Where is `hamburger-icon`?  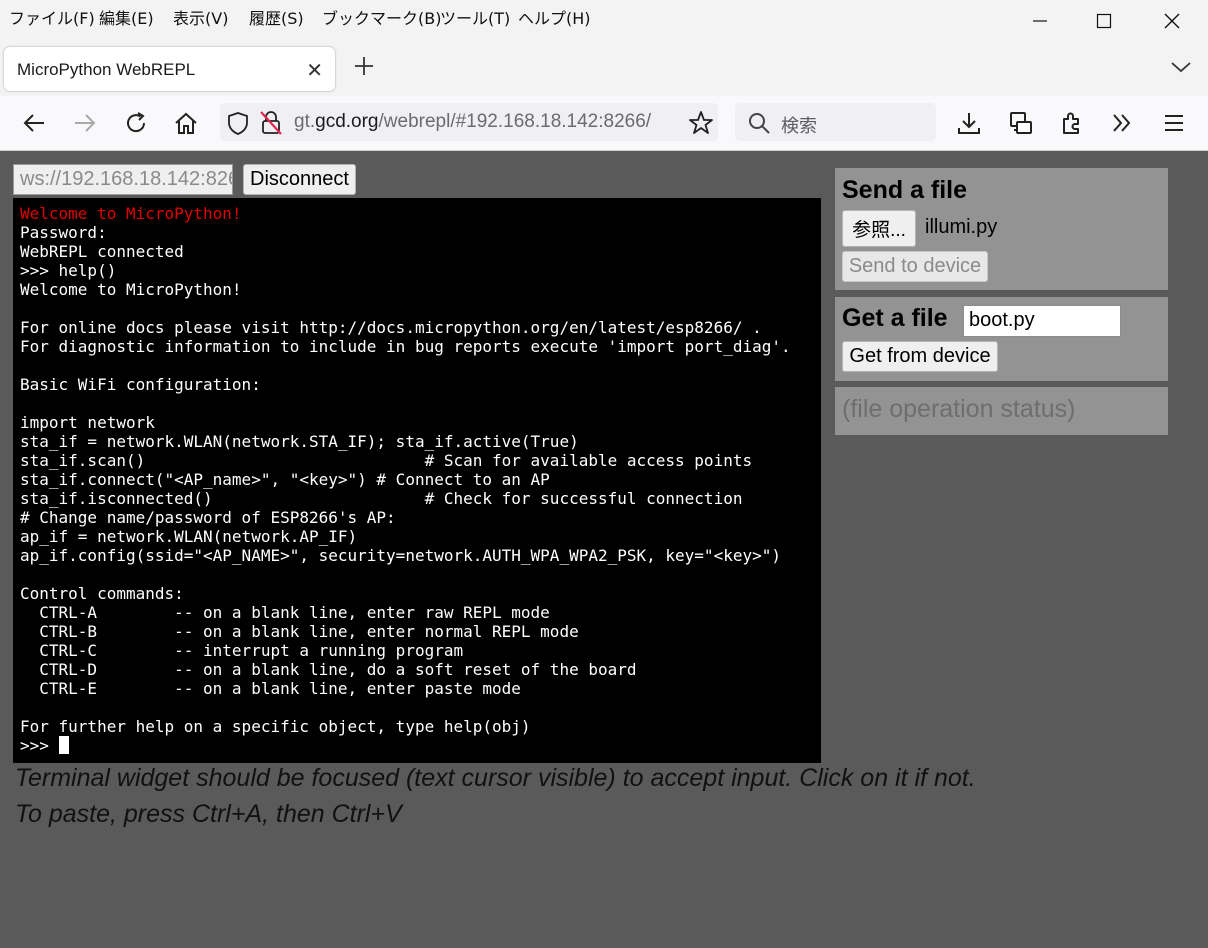 hamburger-icon is located at coordinates (1174, 123).